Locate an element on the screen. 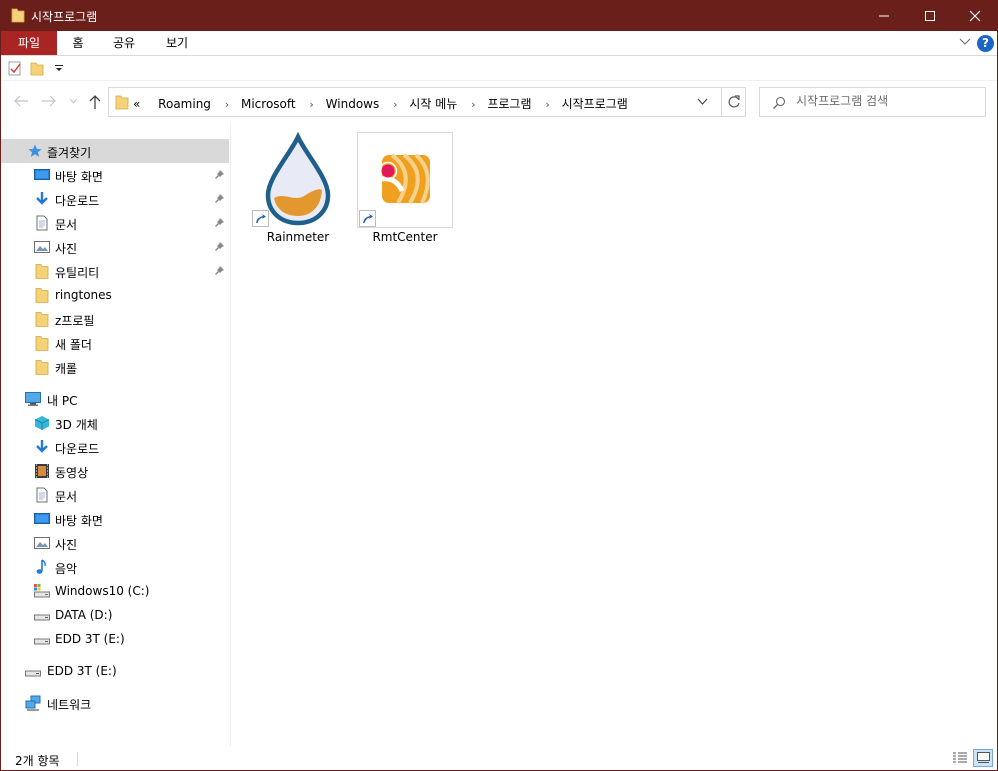 This screenshot has width=998, height=771. sidebar-item-this-pc: 내 PC is located at coordinates (115, 399).